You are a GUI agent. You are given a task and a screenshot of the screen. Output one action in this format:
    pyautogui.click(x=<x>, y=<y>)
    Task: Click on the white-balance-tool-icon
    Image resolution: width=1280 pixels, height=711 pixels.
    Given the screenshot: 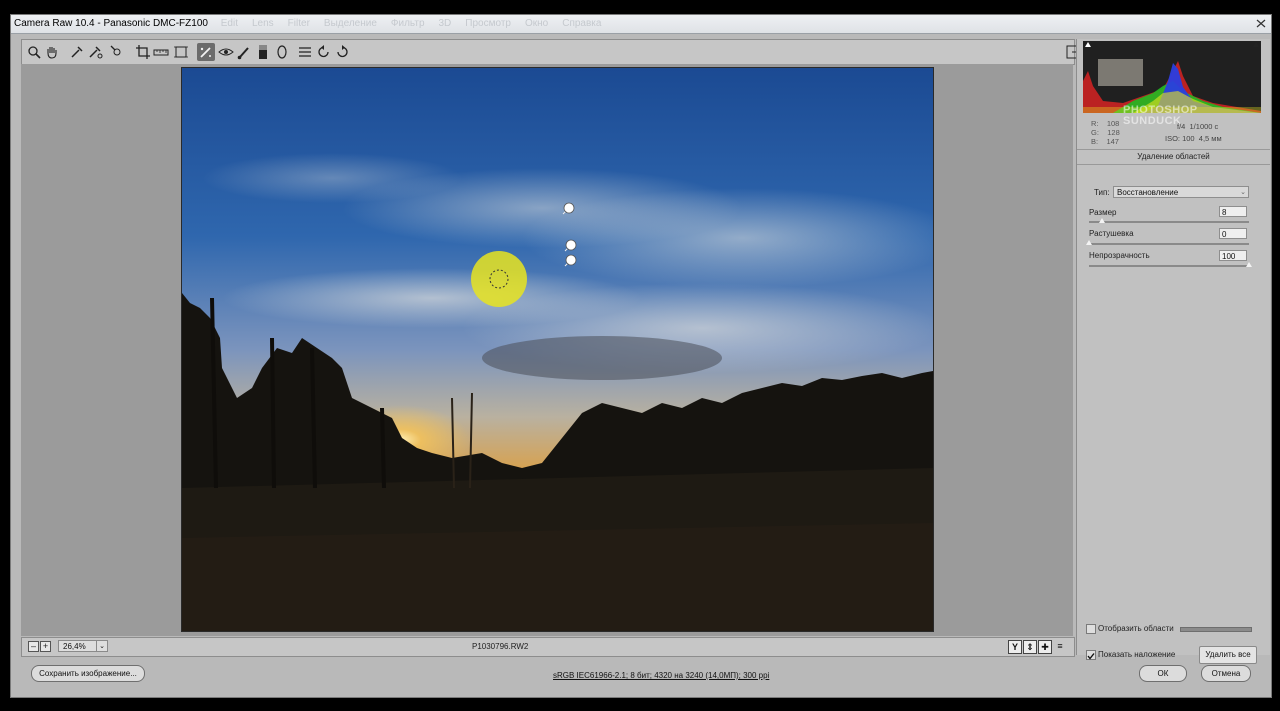 What is the action you would take?
    pyautogui.click(x=77, y=52)
    